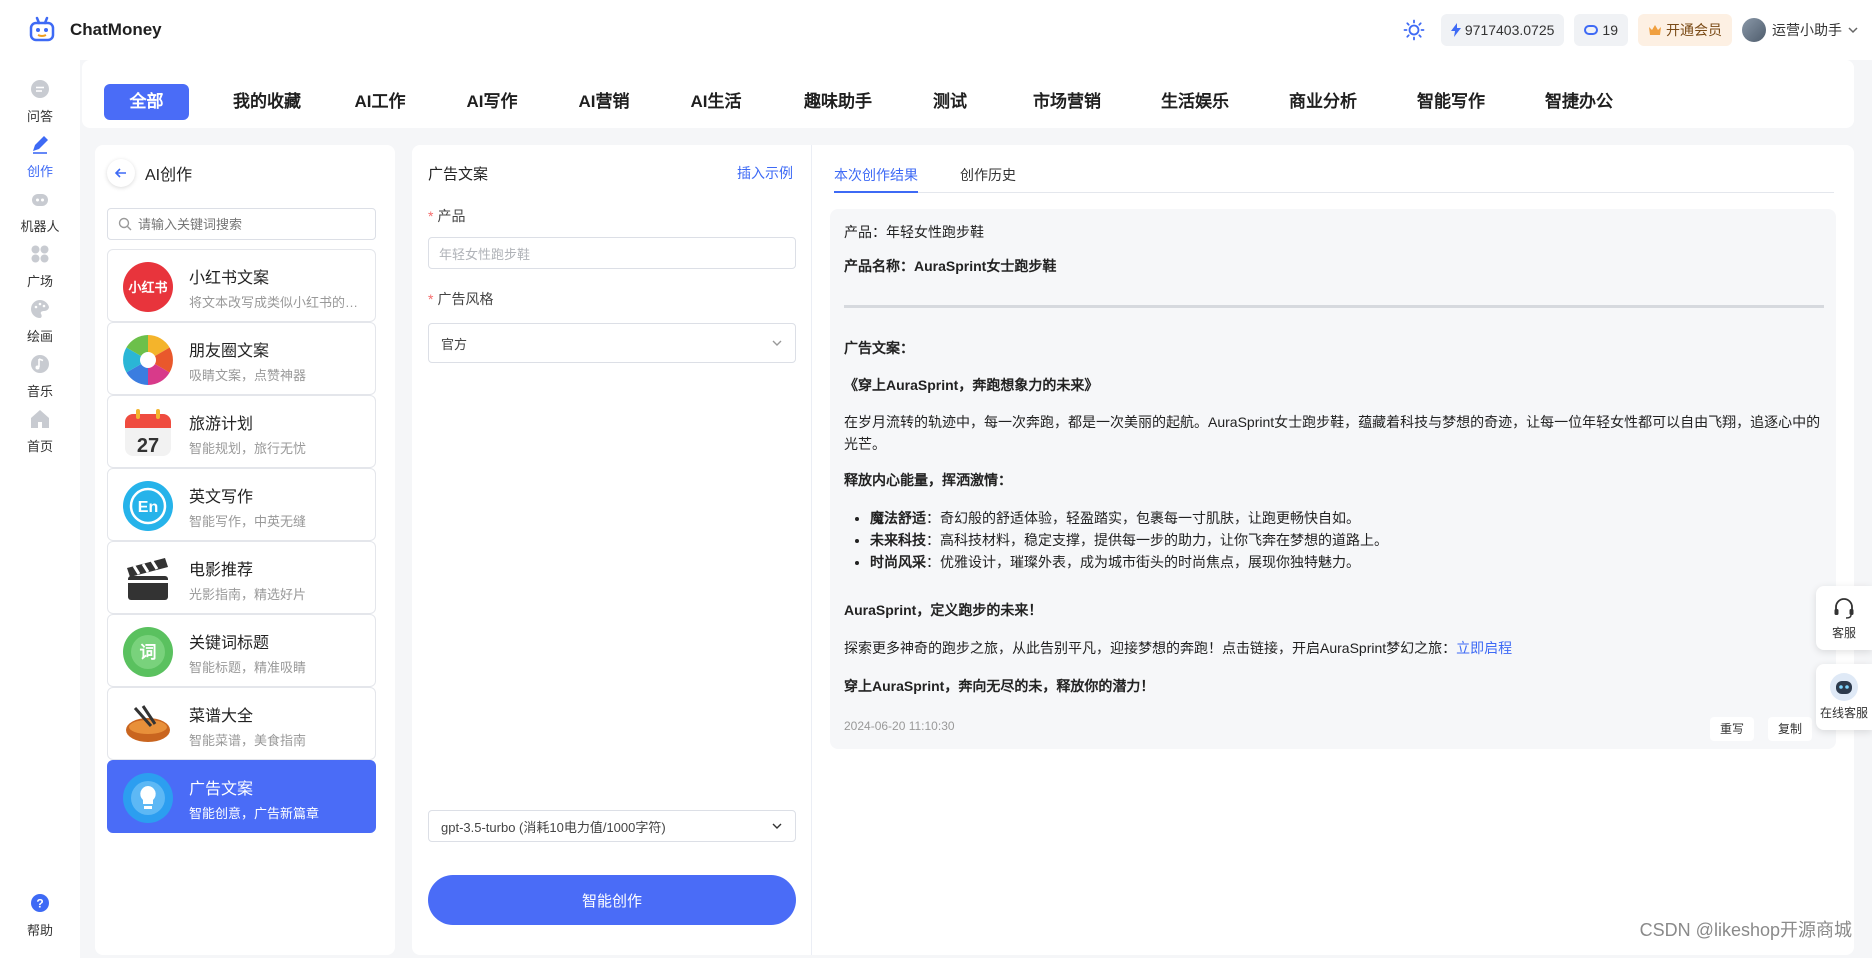  I want to click on category-ai-work: AI工作, so click(380, 102).